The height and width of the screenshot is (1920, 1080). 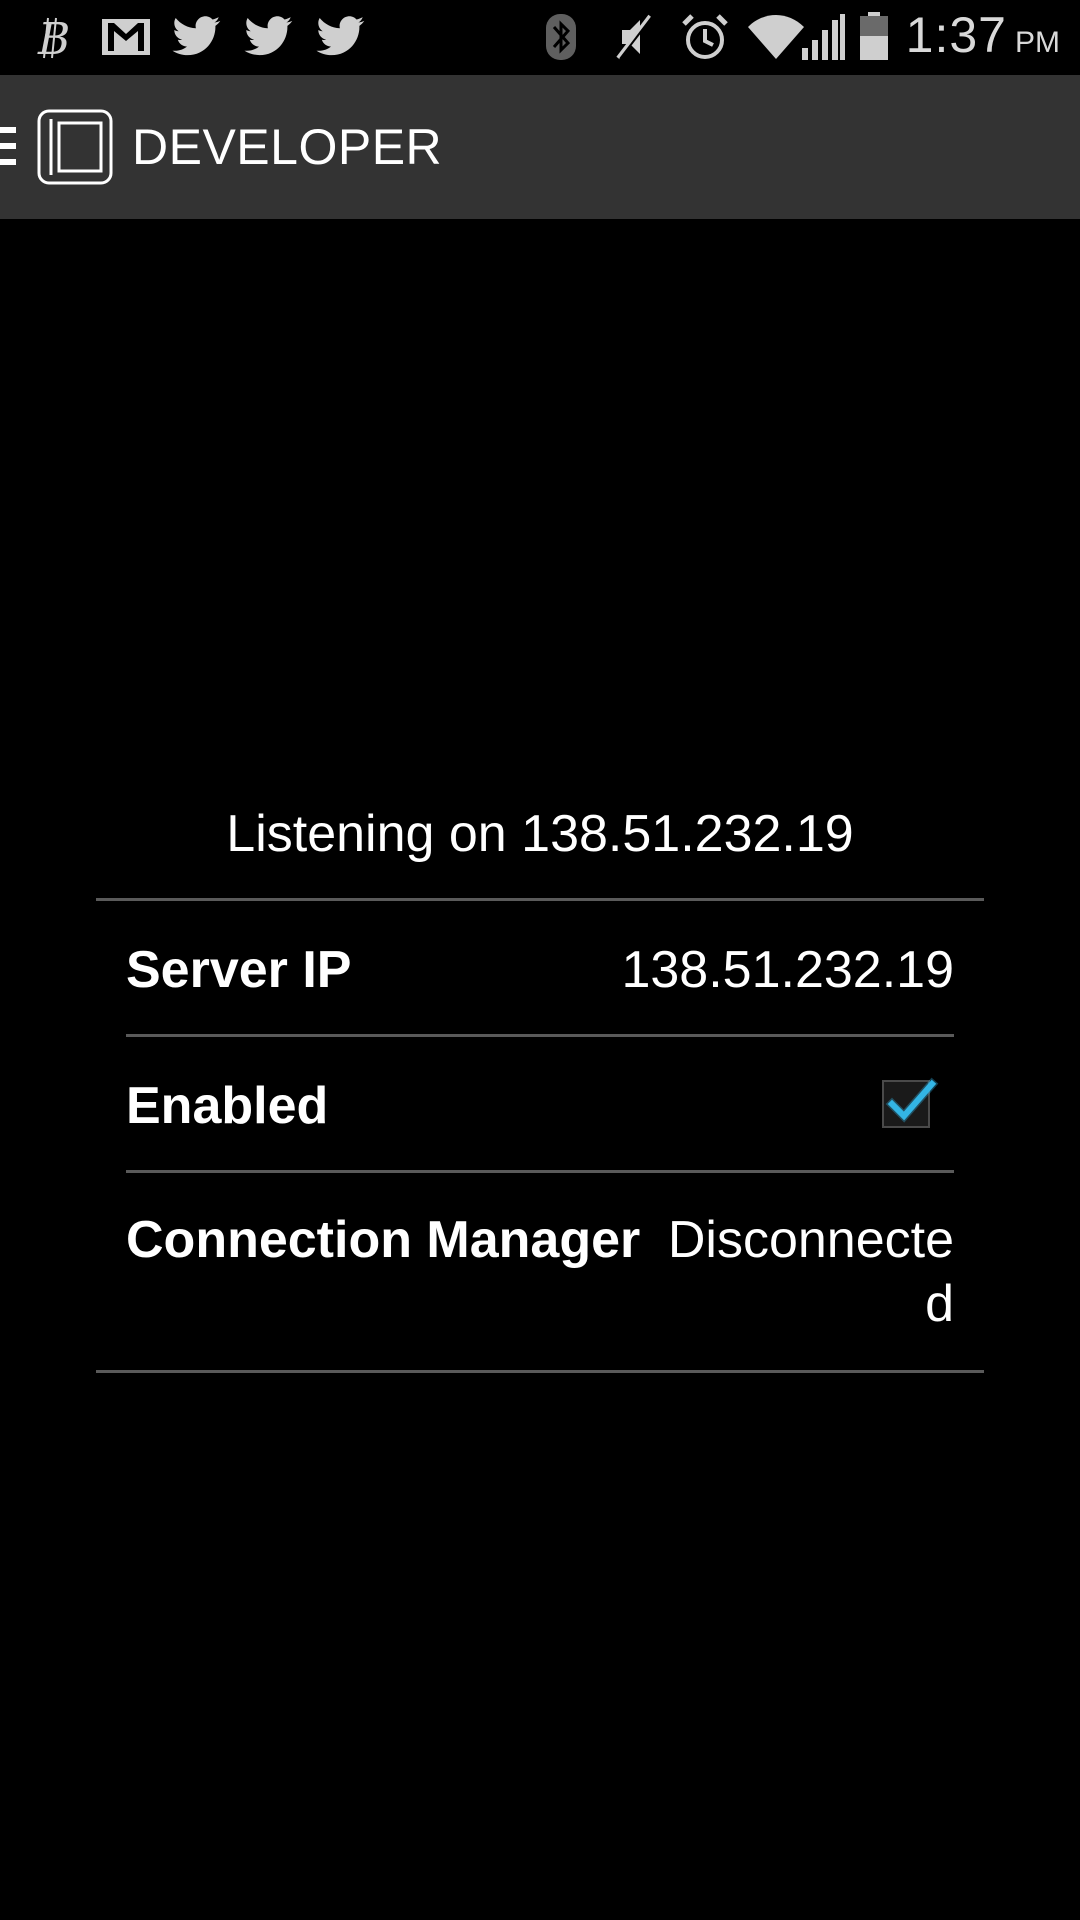 What do you see at coordinates (287, 147) in the screenshot?
I see `page-title: DEVELOPER` at bounding box center [287, 147].